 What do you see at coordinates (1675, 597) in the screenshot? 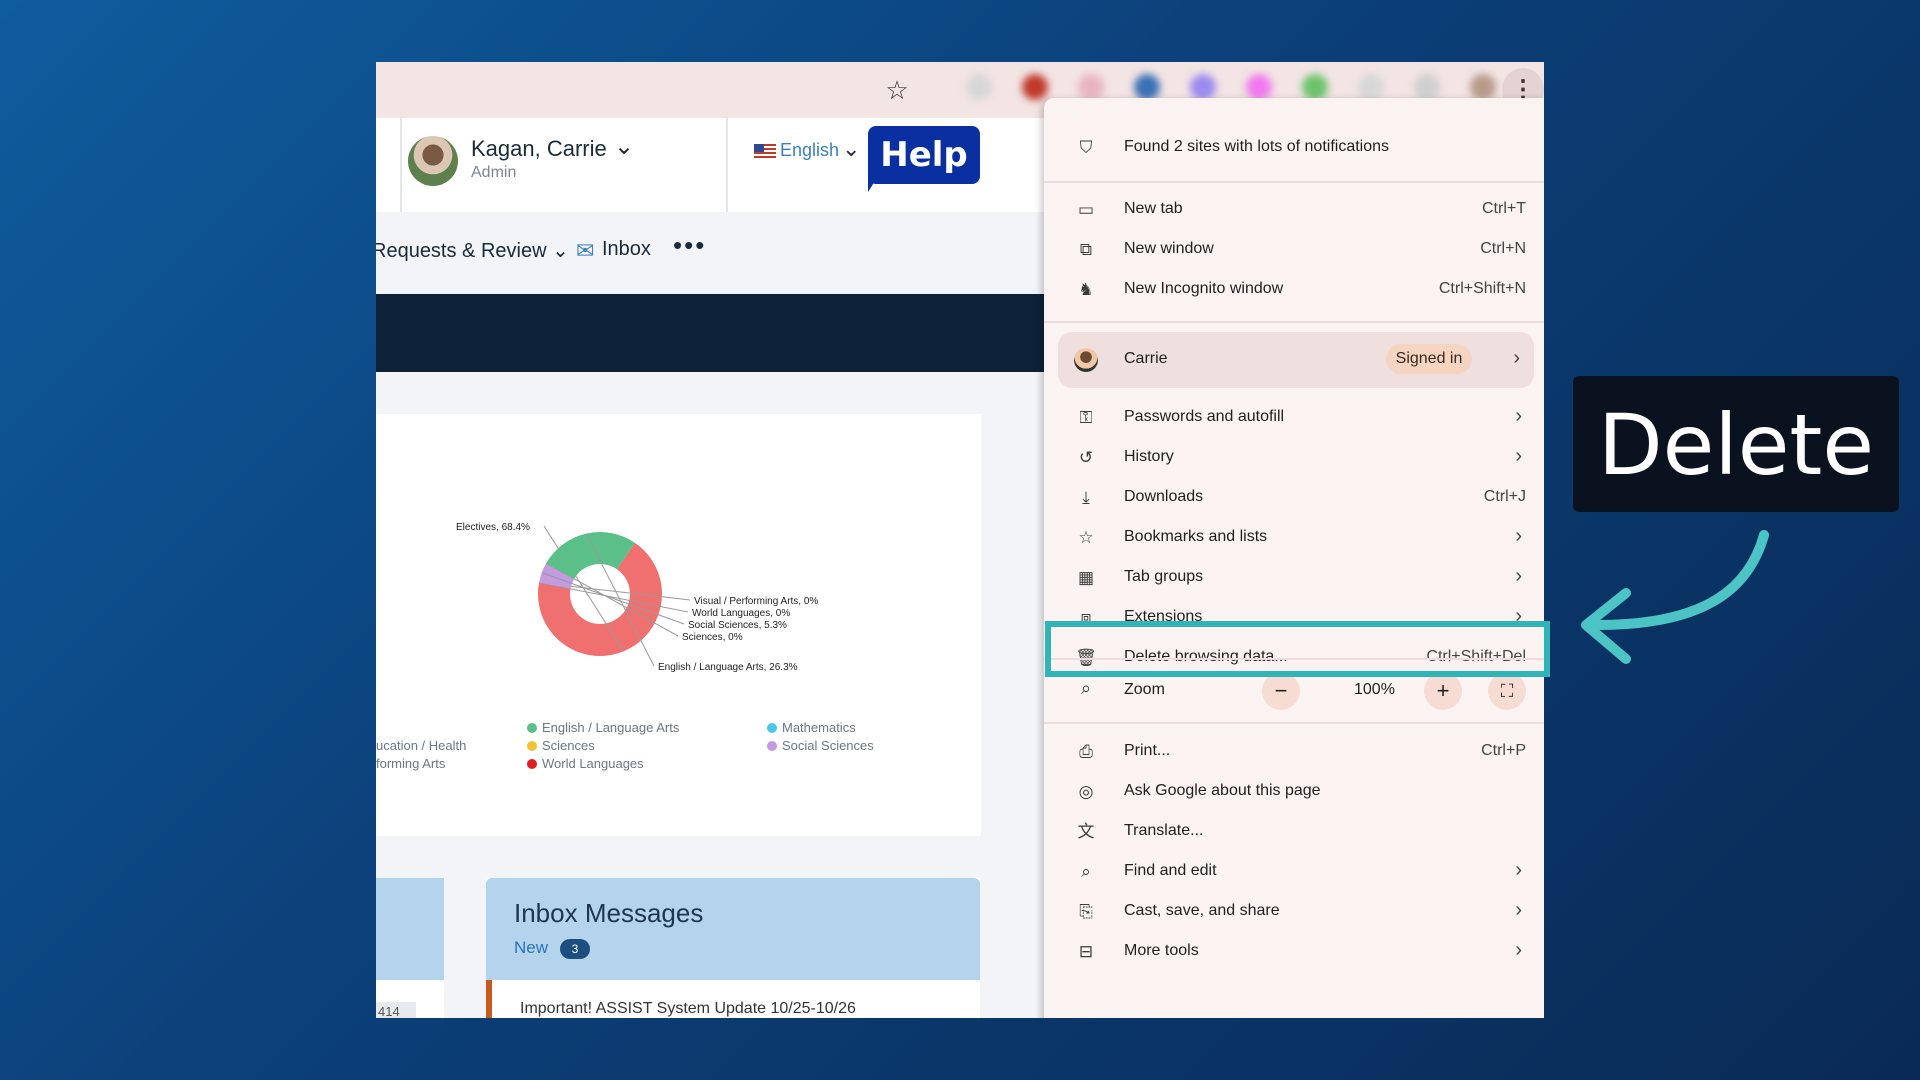
I see `arrow-icon` at bounding box center [1675, 597].